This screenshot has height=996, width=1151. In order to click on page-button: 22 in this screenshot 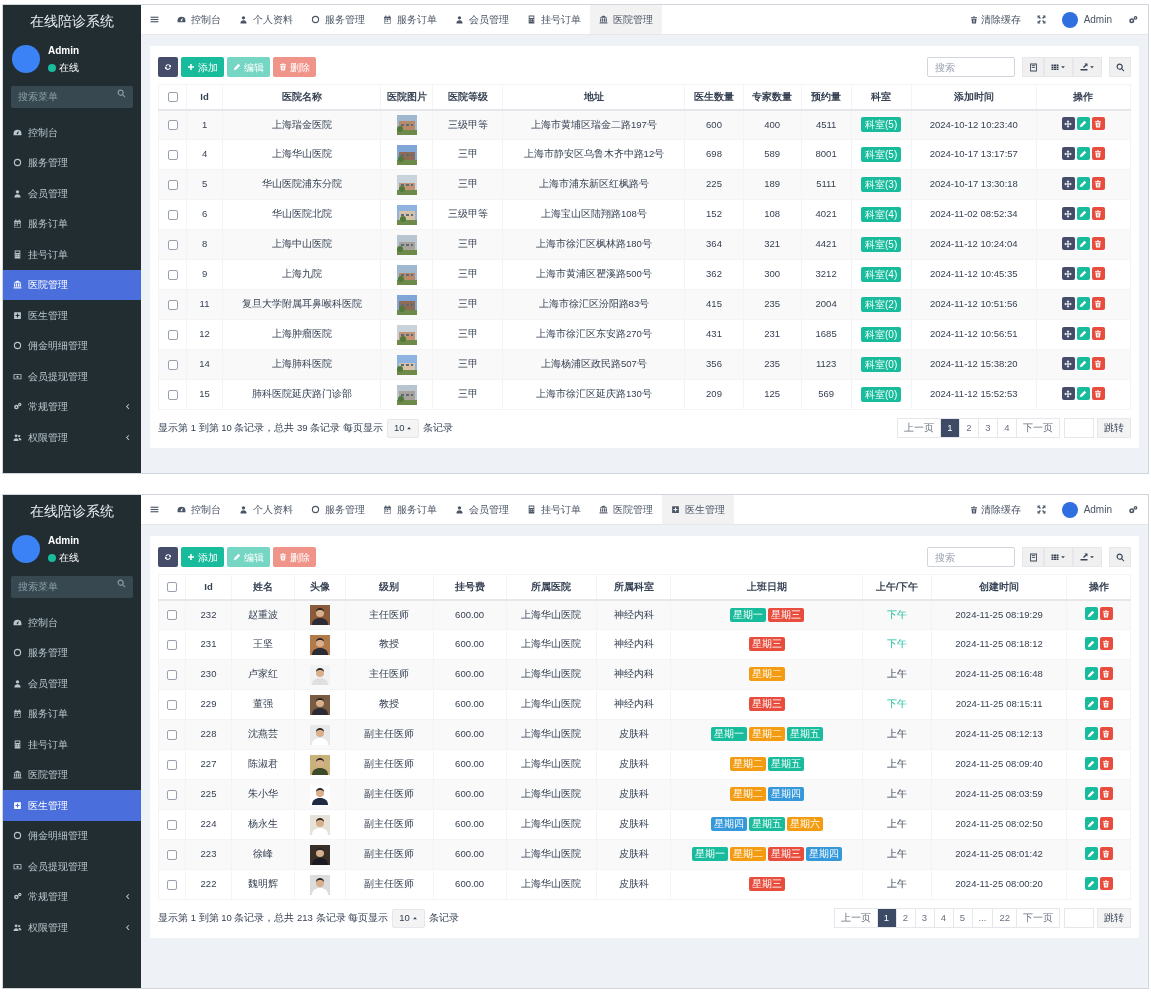, I will do `click(1004, 918)`.